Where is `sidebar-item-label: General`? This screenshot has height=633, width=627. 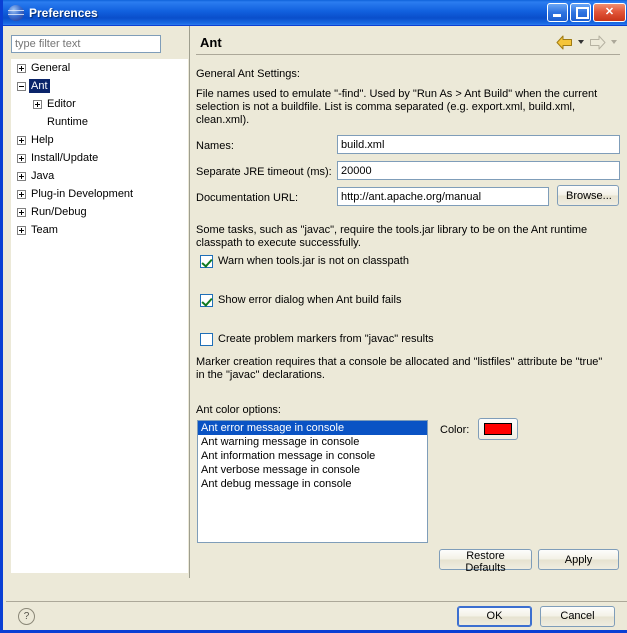
sidebar-item-label: General is located at coordinates (51, 68).